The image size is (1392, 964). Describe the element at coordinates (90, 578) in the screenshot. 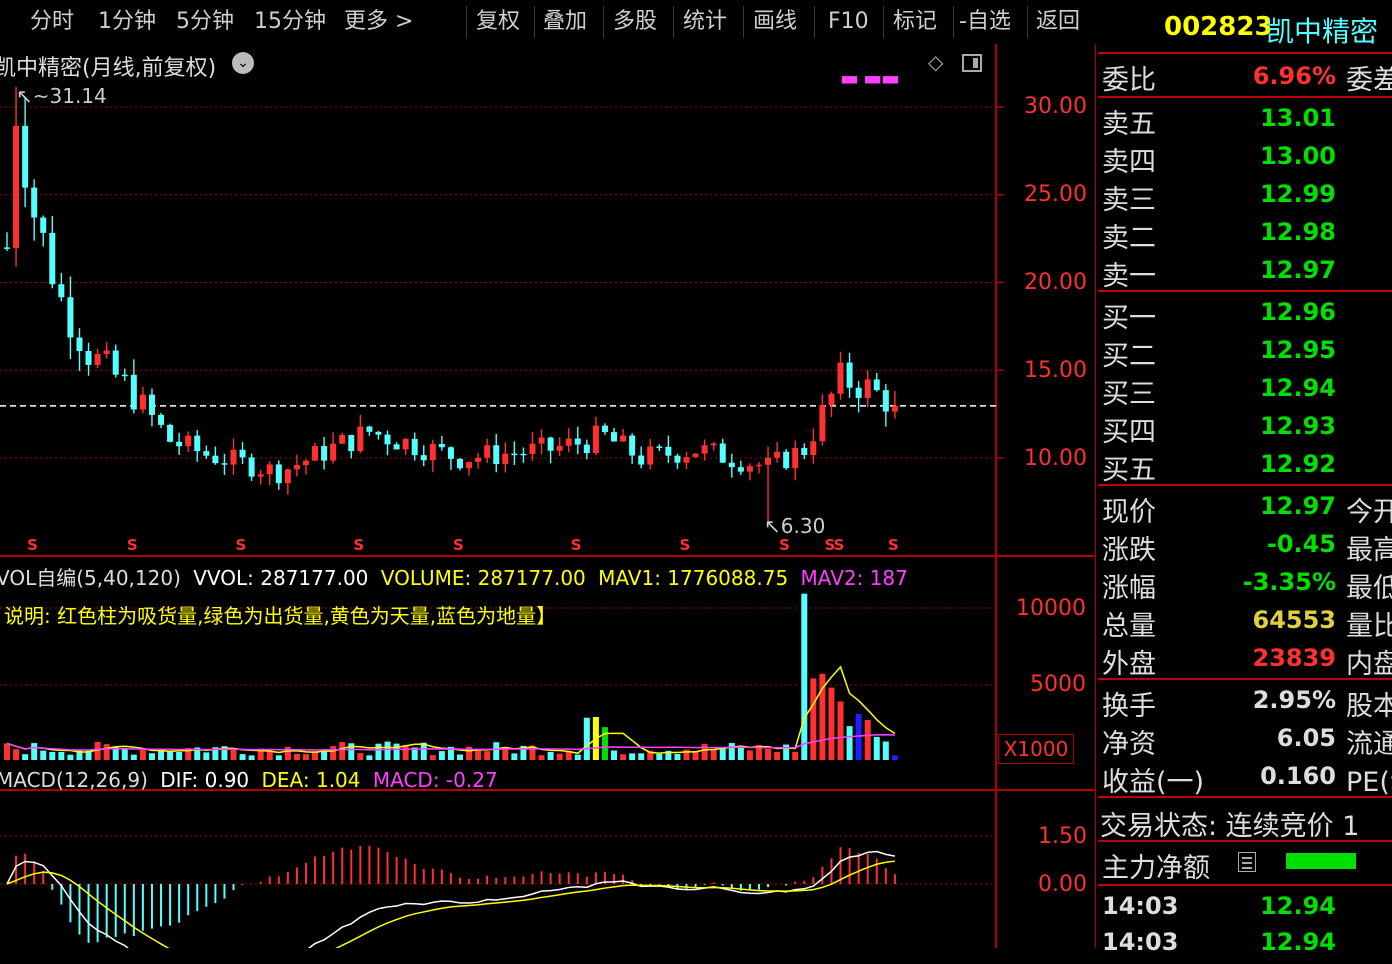

I see `volume-indicator-name: VOL自编(5,40,120)` at that location.